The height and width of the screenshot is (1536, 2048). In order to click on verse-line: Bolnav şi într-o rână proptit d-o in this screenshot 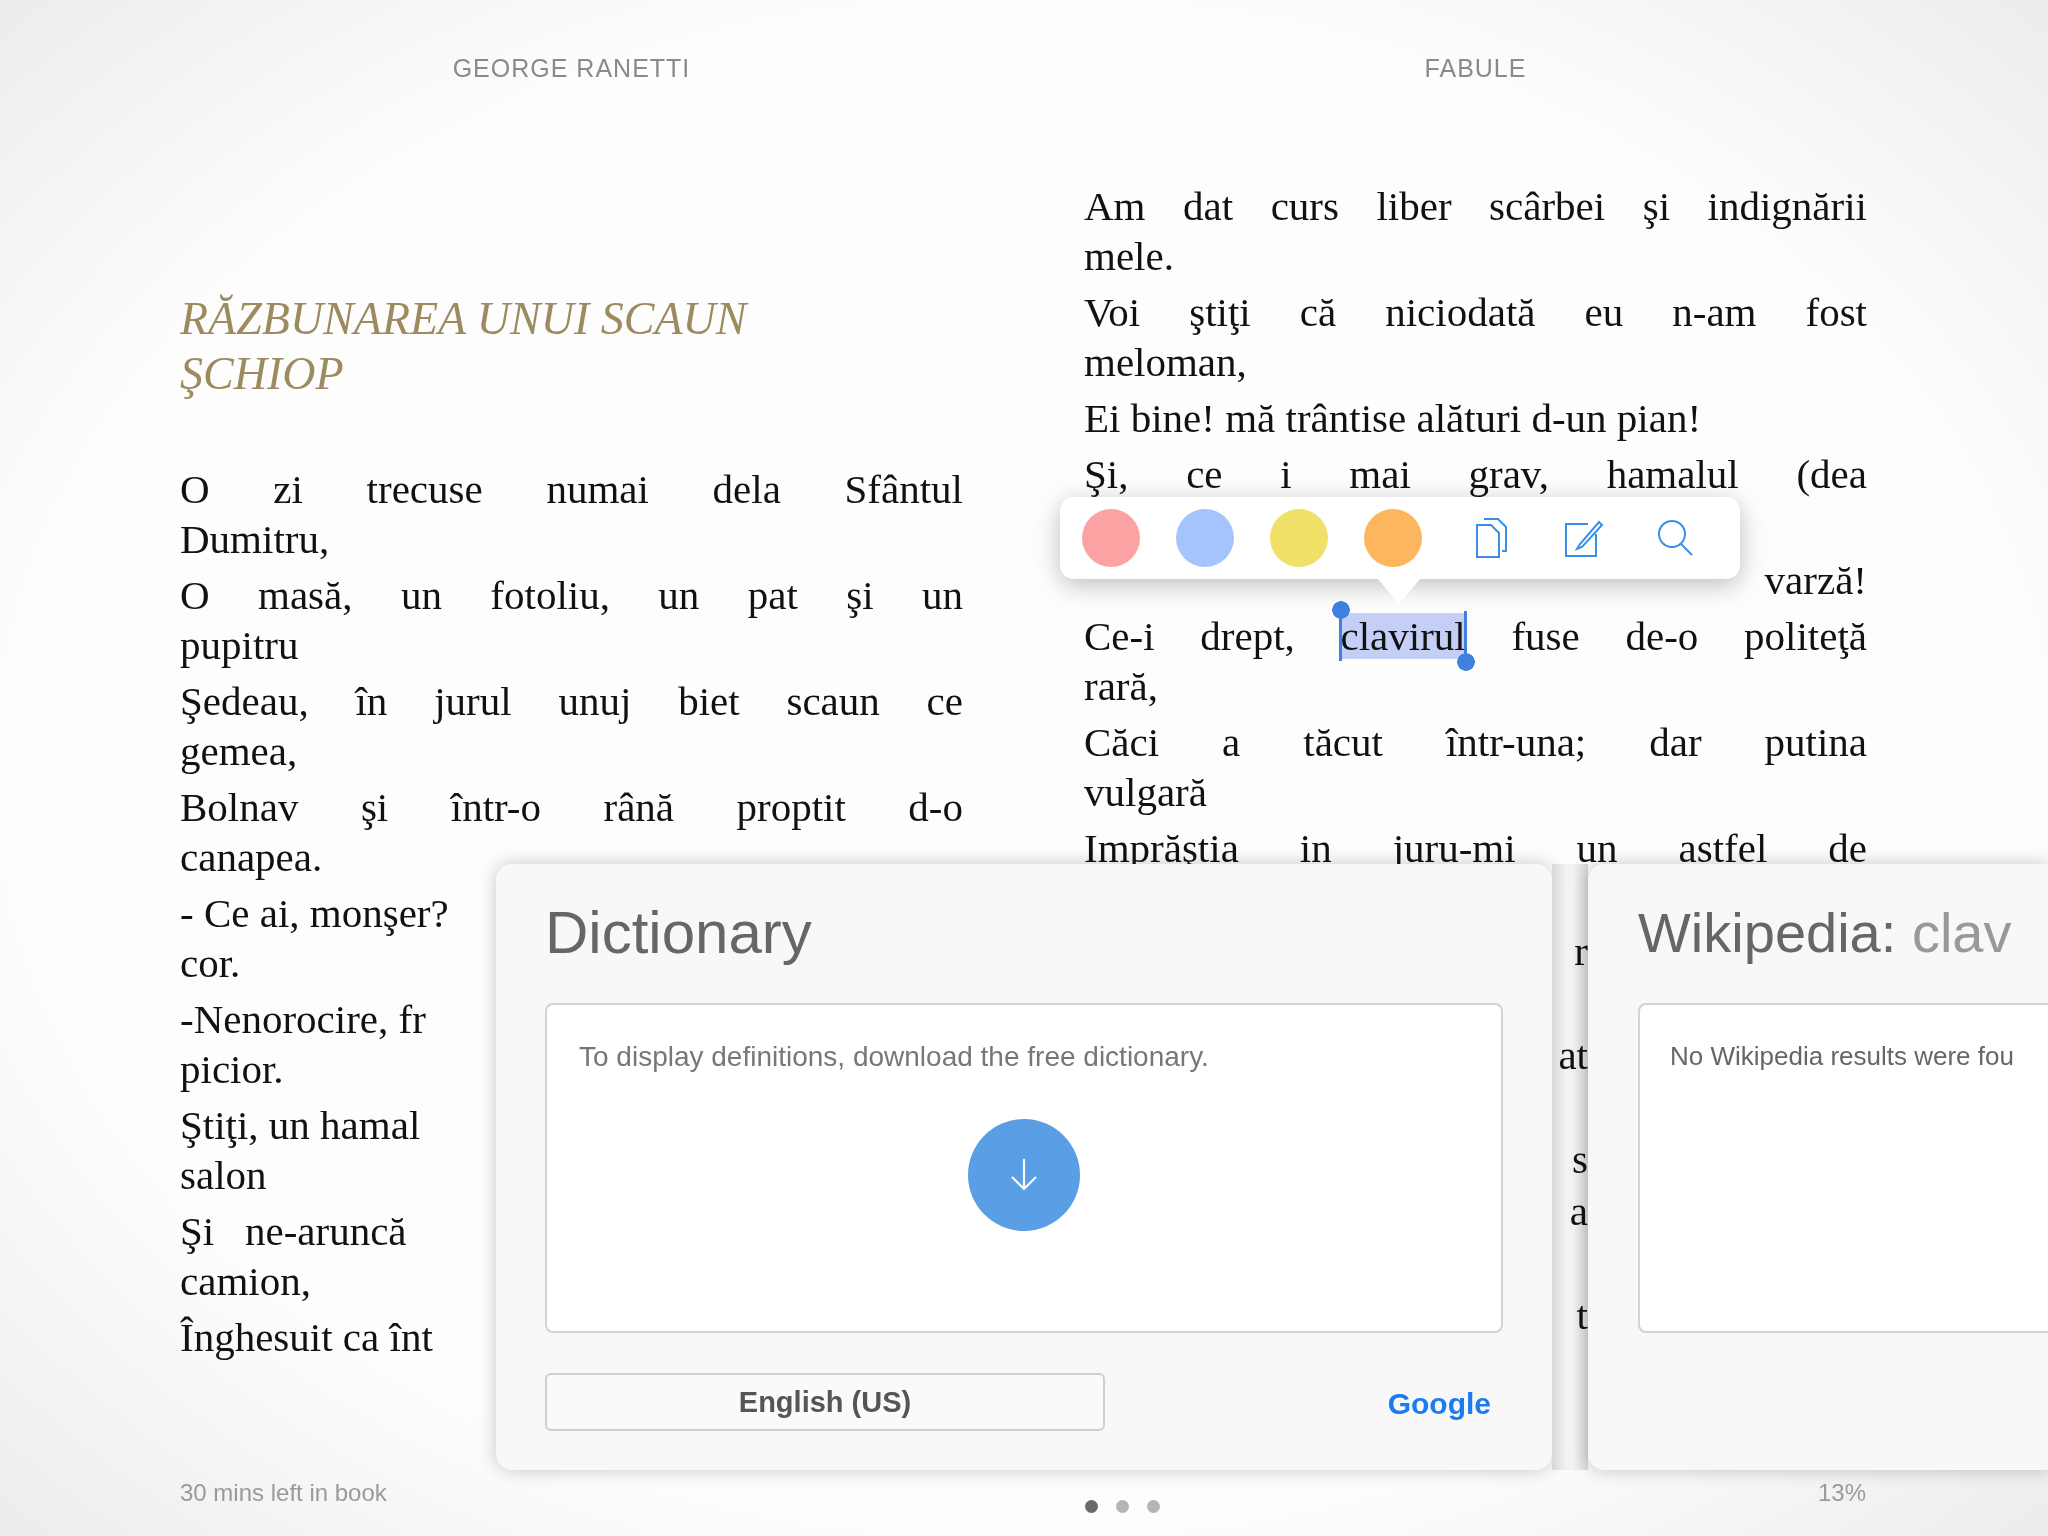, I will do `click(571, 807)`.